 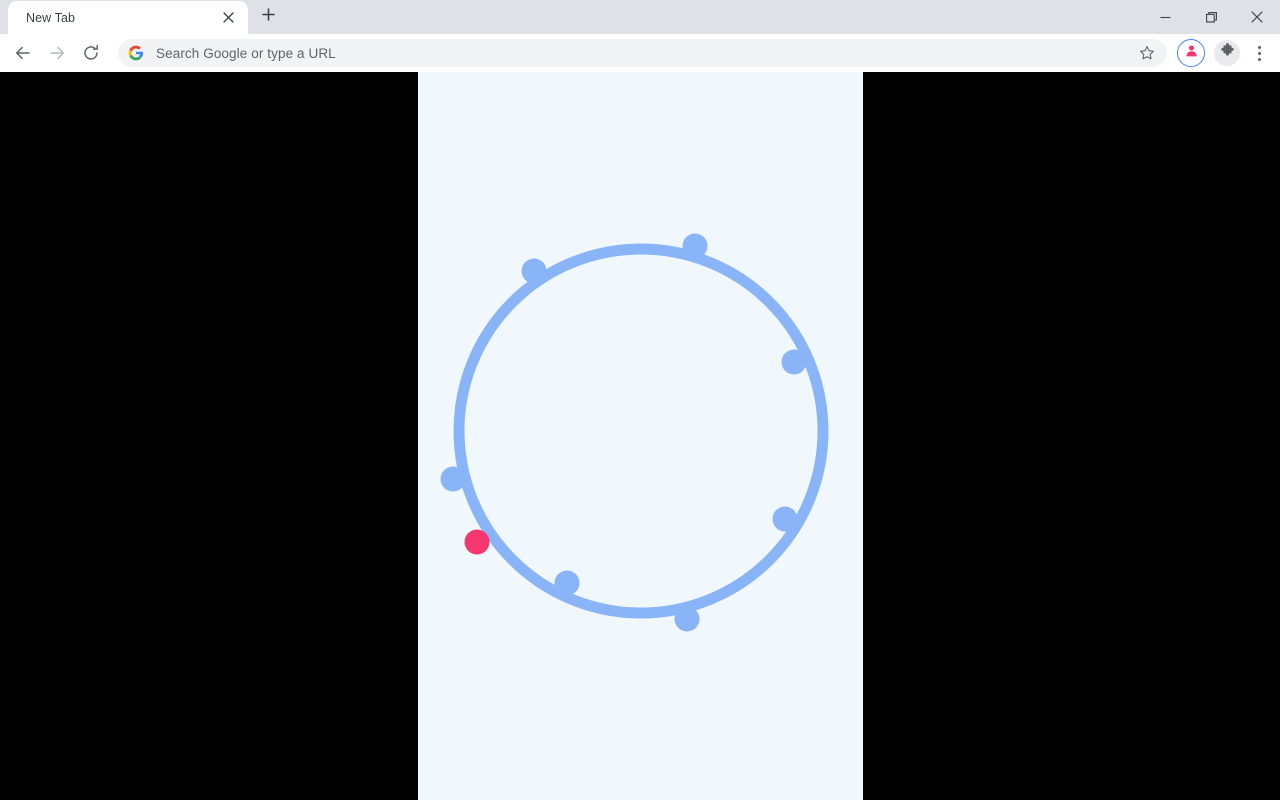 What do you see at coordinates (128, 17) in the screenshot?
I see `browser-tab: New Tab` at bounding box center [128, 17].